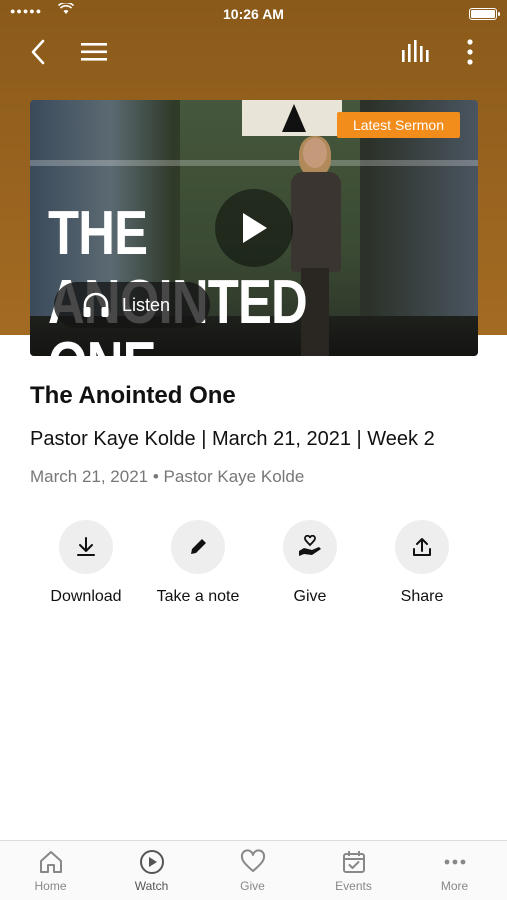  What do you see at coordinates (454, 862) in the screenshot?
I see `dots-icon` at bounding box center [454, 862].